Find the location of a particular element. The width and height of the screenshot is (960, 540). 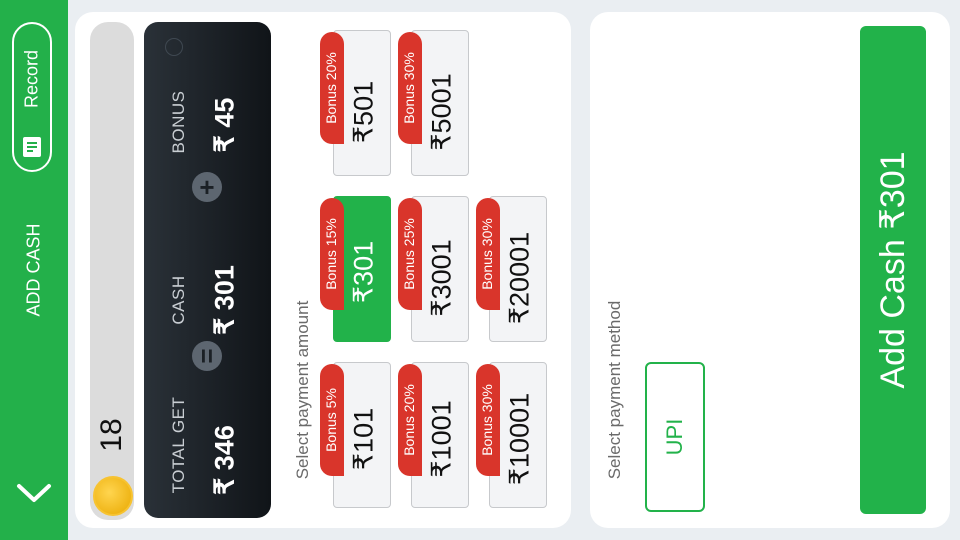

record-label: Record is located at coordinates (31, 79).